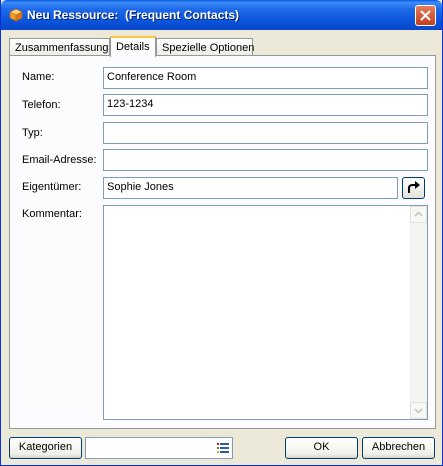 The height and width of the screenshot is (466, 443). I want to click on chevron-up-icon, so click(418, 214).